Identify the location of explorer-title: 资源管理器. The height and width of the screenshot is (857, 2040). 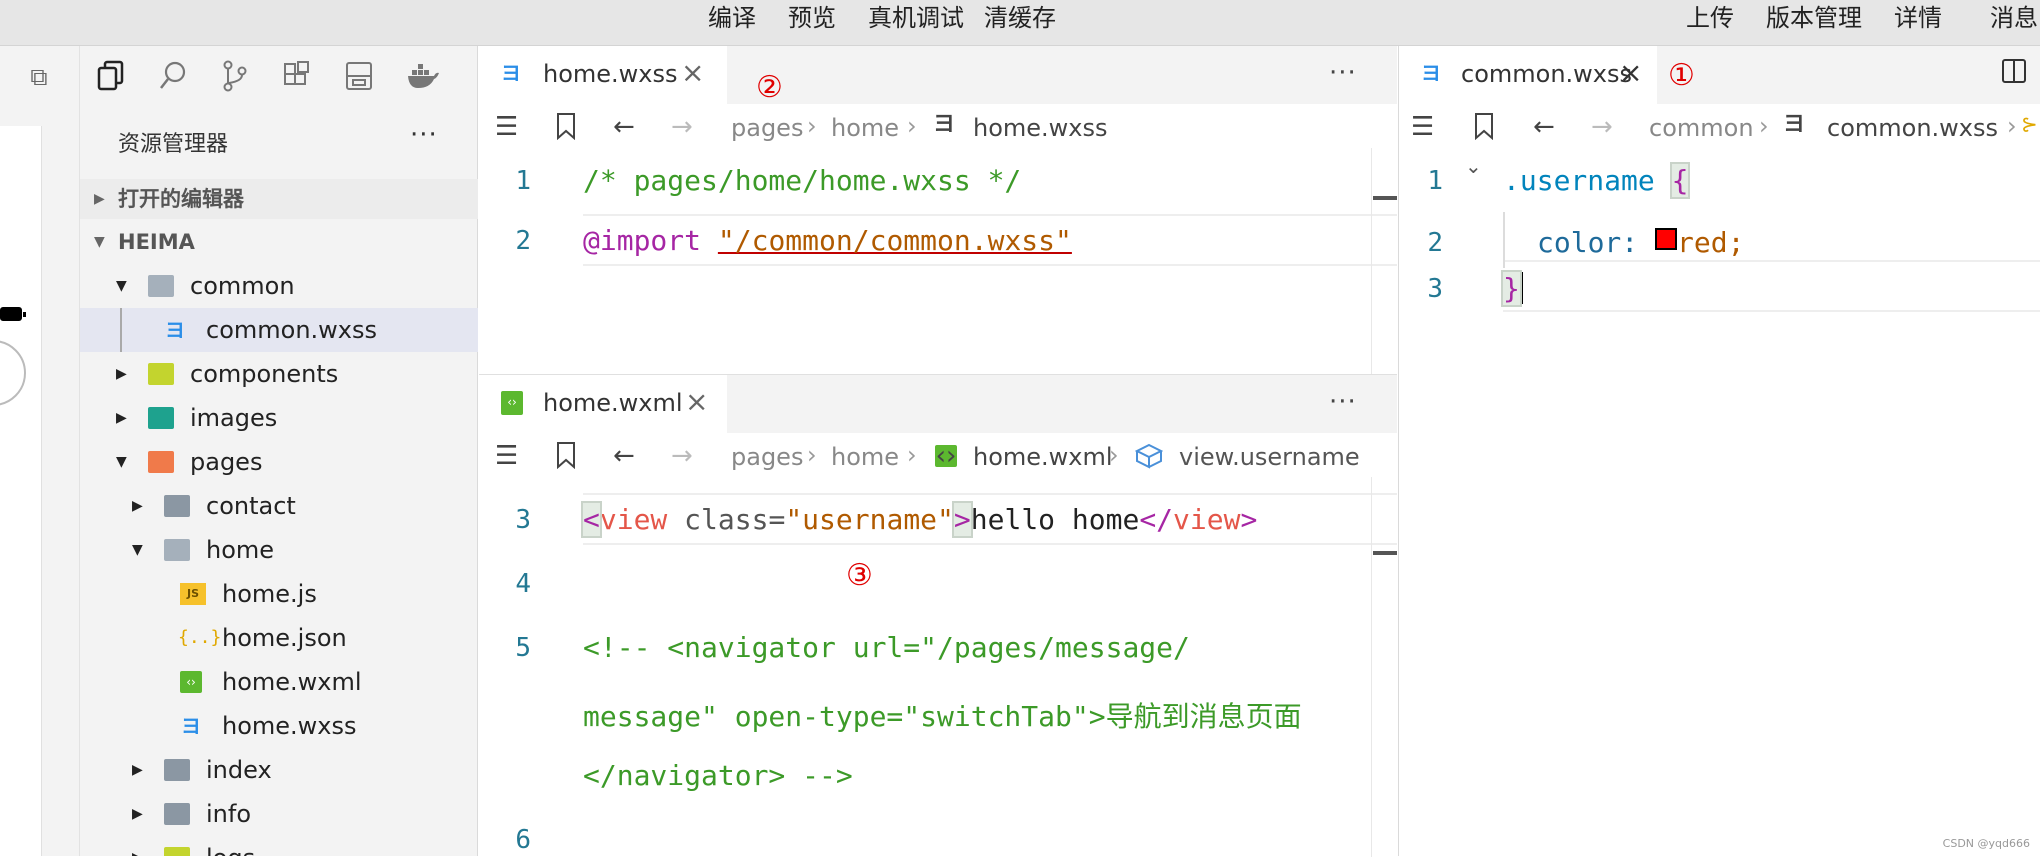
(173, 144).